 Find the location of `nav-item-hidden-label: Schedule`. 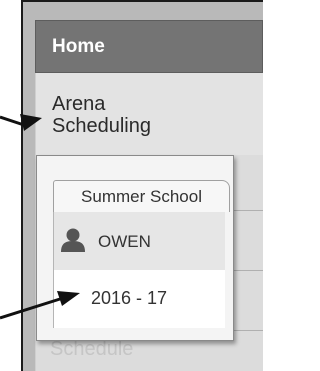

nav-item-hidden-label: Schedule is located at coordinates (110, 349).